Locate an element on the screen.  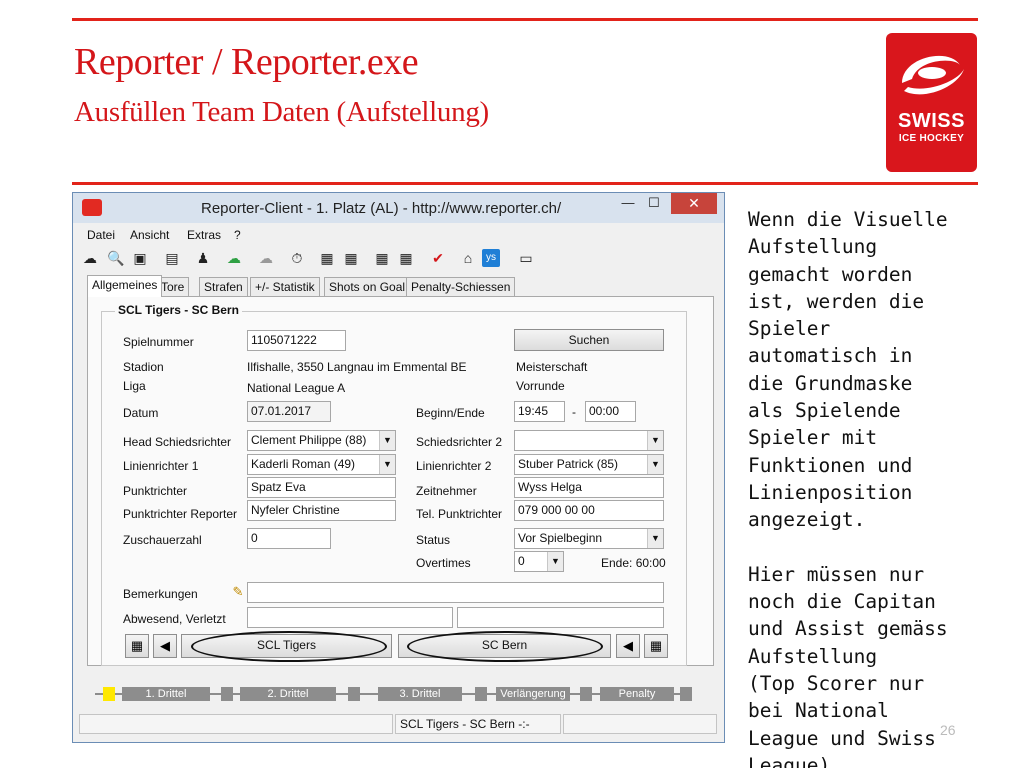
timeline-current-marker is located at coordinates (109, 694).